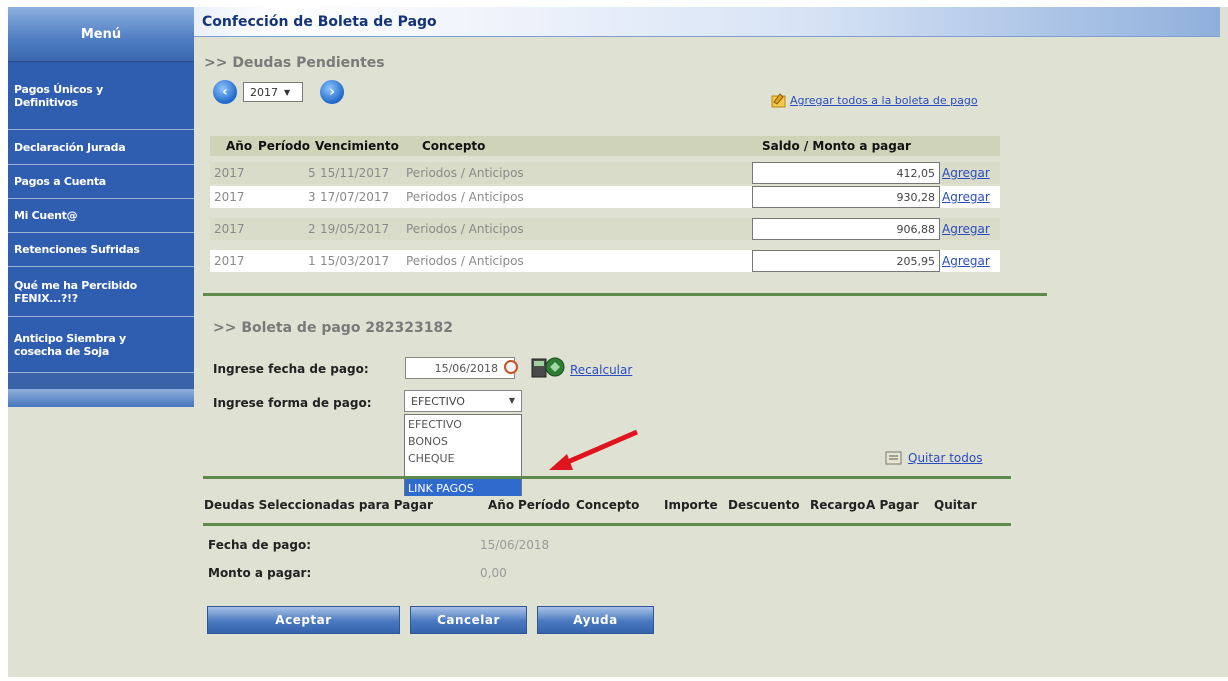  Describe the element at coordinates (101, 34) in the screenshot. I see `menu-header: Menú` at that location.